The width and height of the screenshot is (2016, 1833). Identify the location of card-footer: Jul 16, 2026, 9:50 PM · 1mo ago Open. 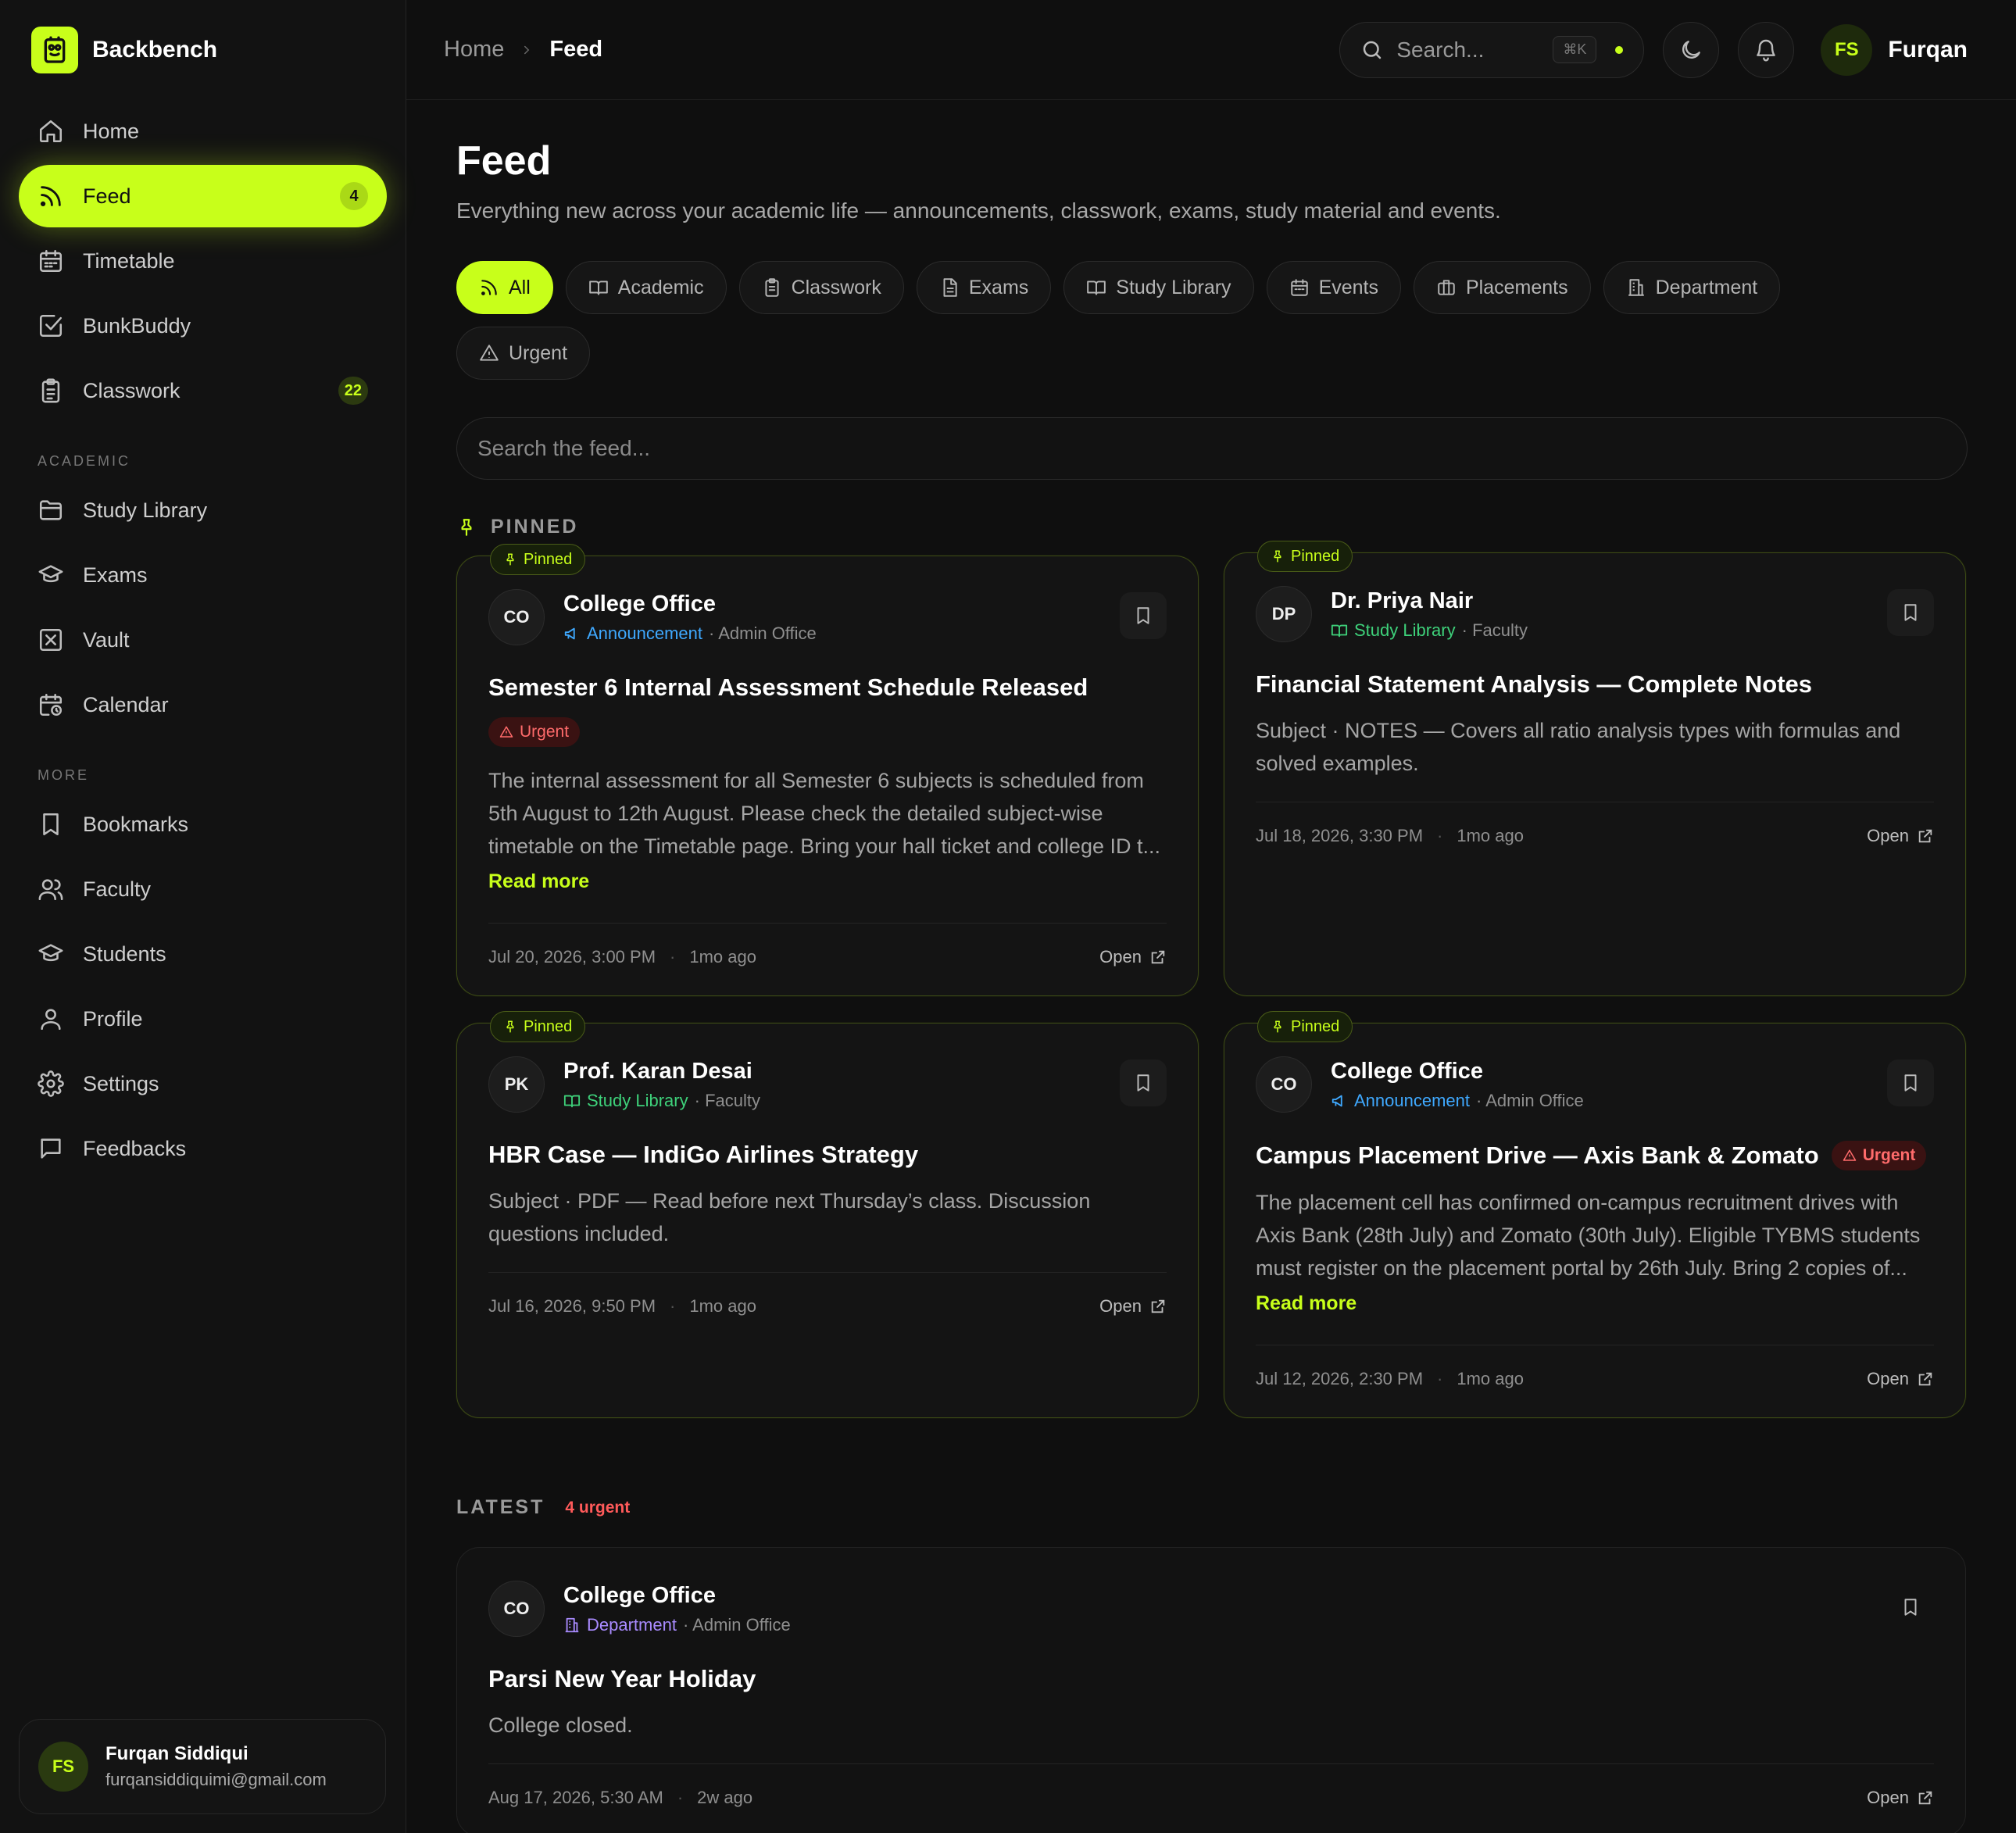
(827, 1306).